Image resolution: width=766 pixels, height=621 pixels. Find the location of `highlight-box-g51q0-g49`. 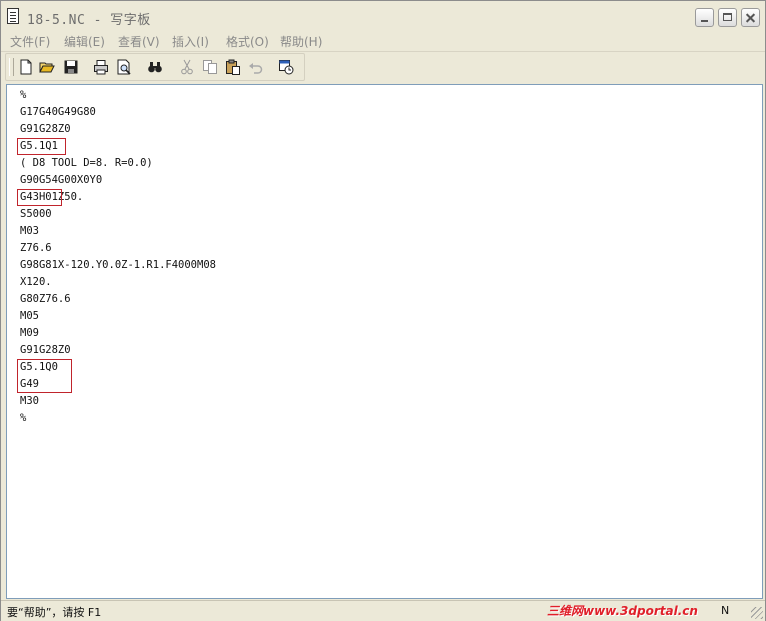

highlight-box-g51q0-g49 is located at coordinates (44, 376).